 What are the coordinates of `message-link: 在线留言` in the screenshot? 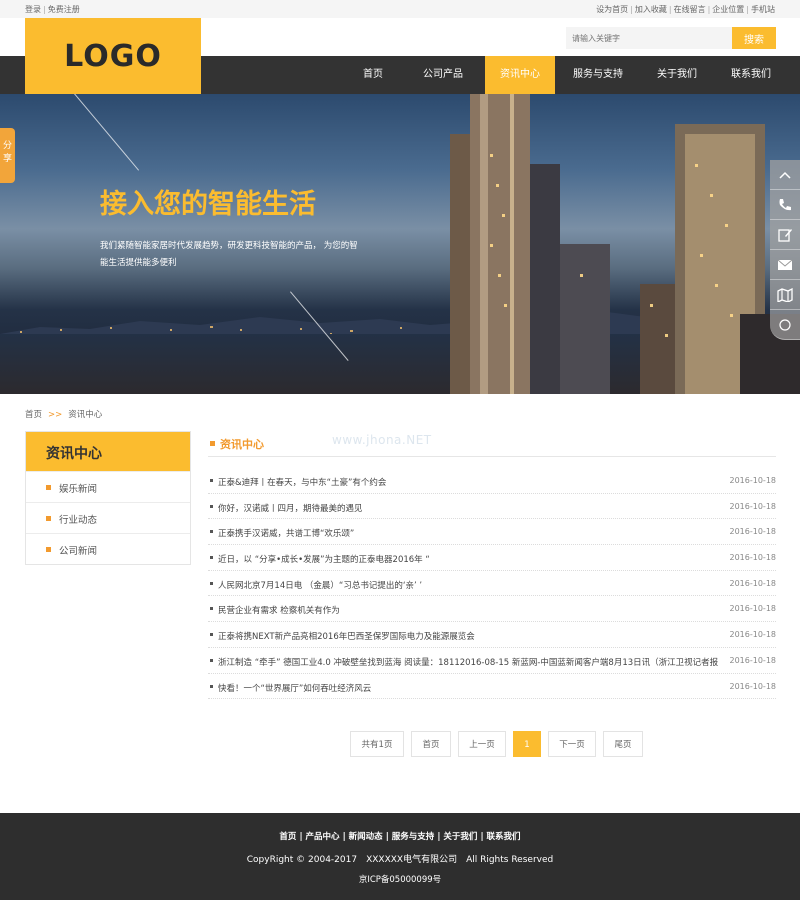 It's located at (690, 9).